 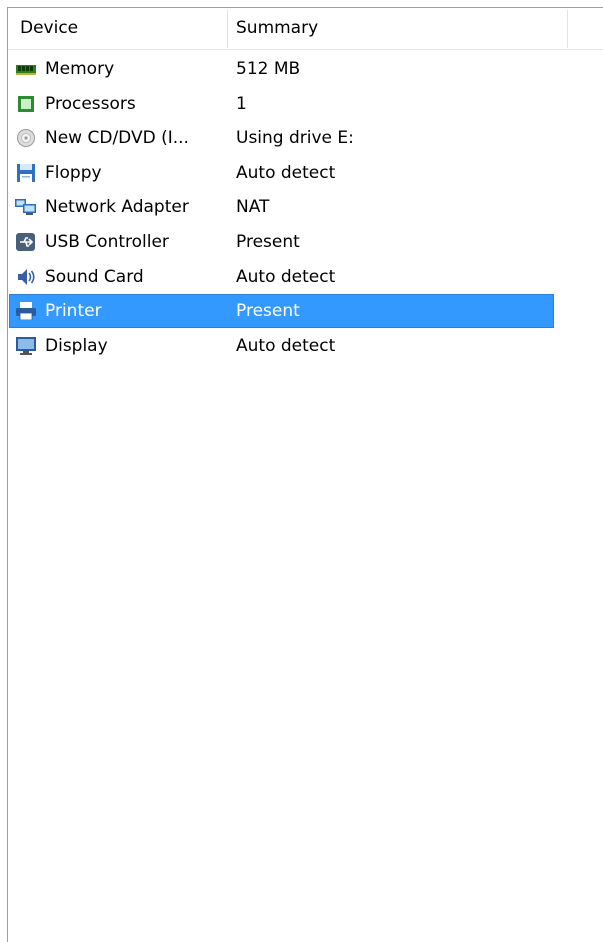 I want to click on cd-dvd-icon, so click(x=26, y=138).